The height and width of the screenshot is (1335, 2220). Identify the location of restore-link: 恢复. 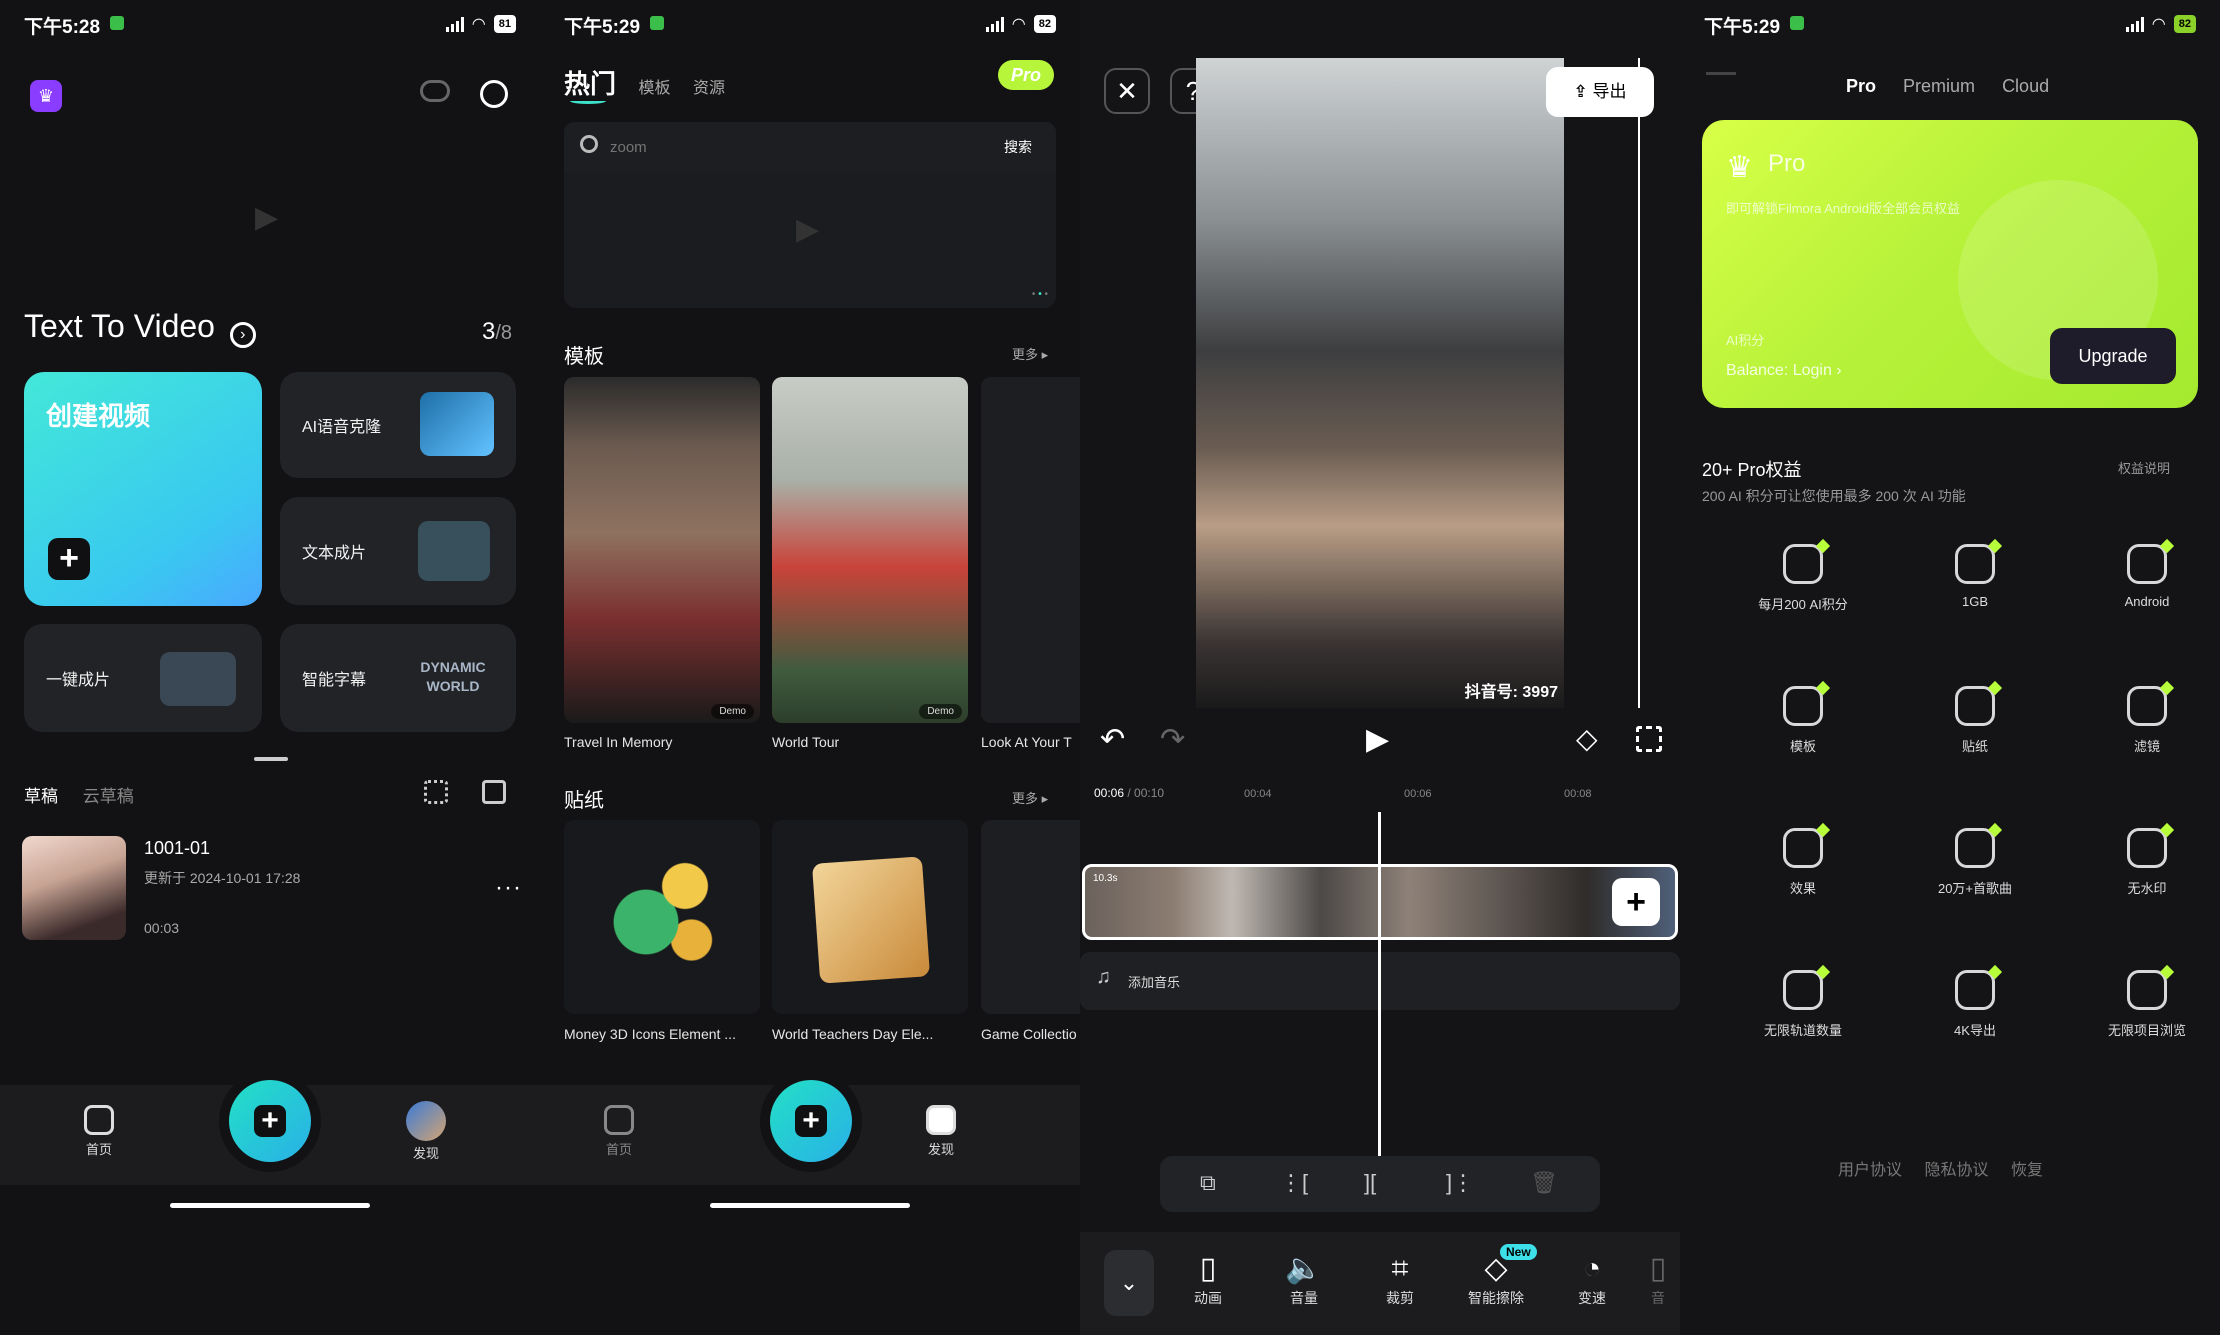
(2027, 1170).